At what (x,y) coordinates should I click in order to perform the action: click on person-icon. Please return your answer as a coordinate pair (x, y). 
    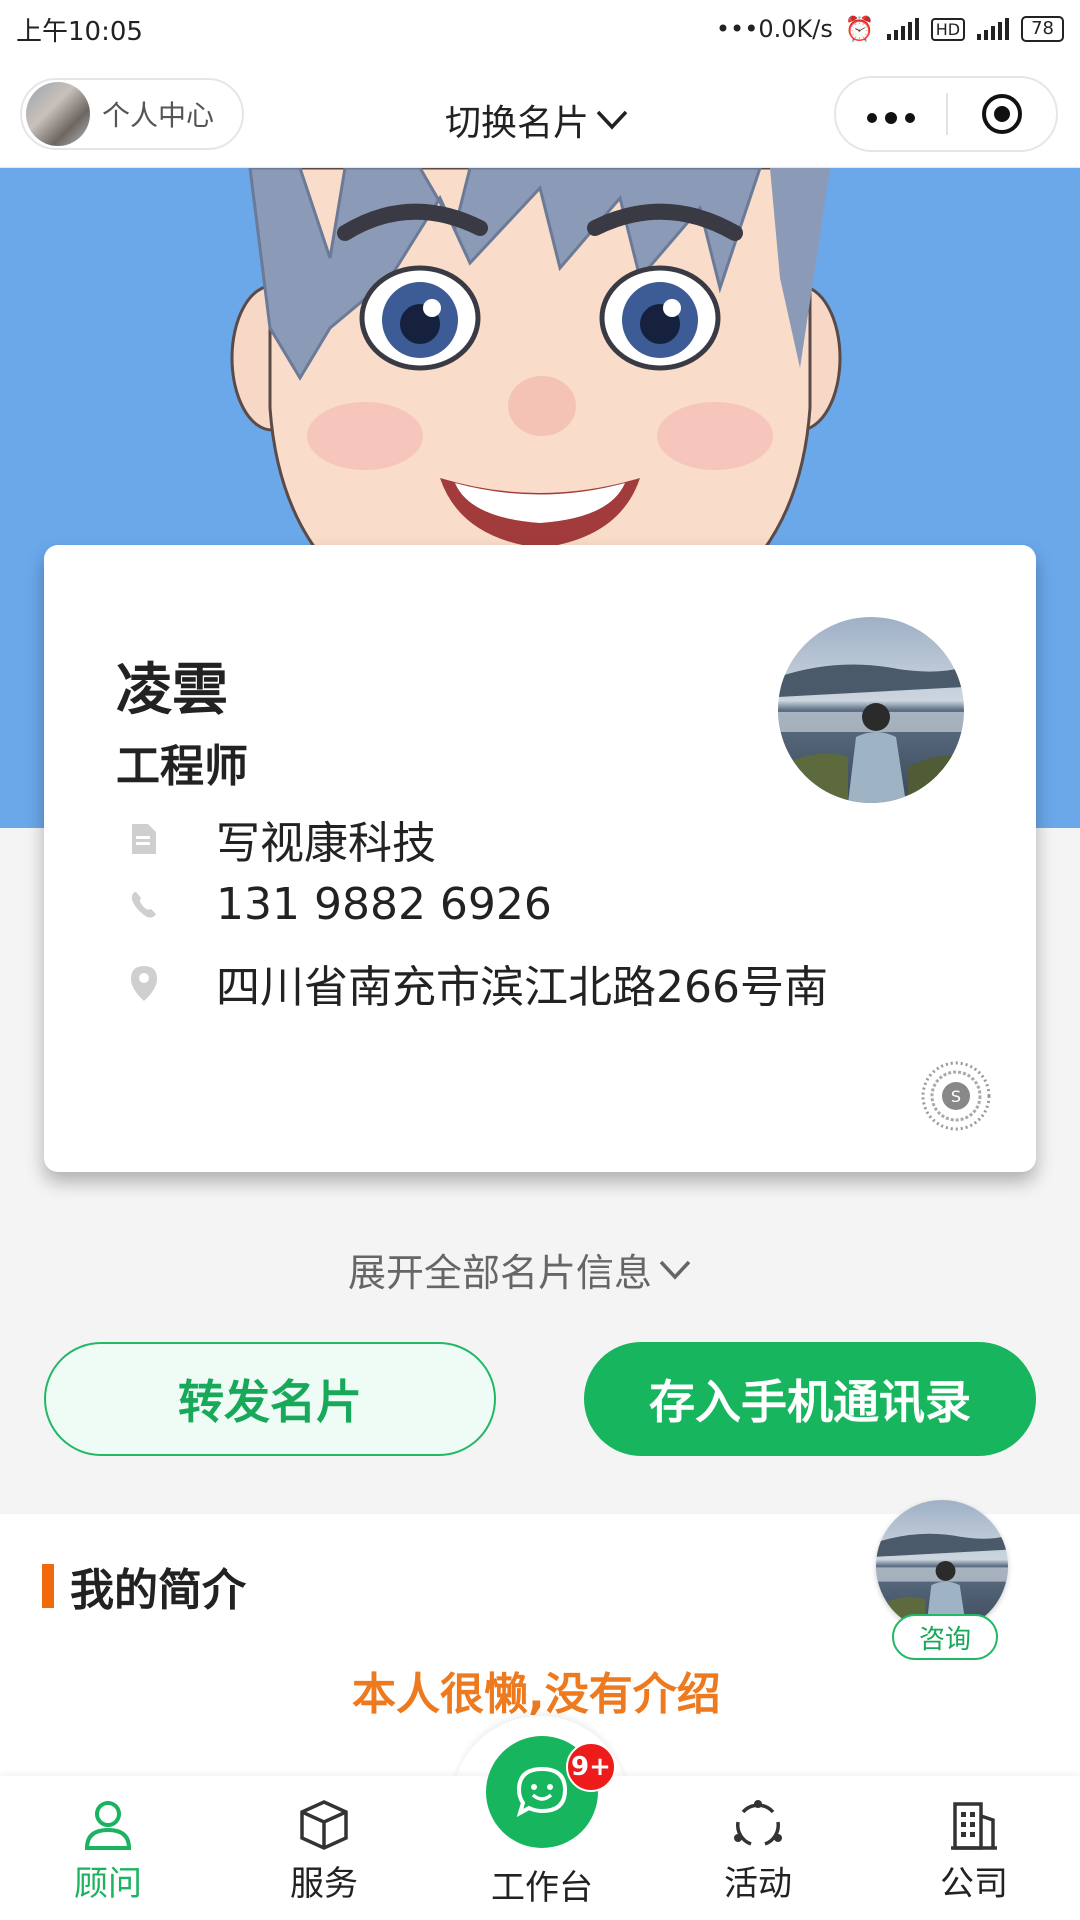
    Looking at the image, I should click on (108, 1825).